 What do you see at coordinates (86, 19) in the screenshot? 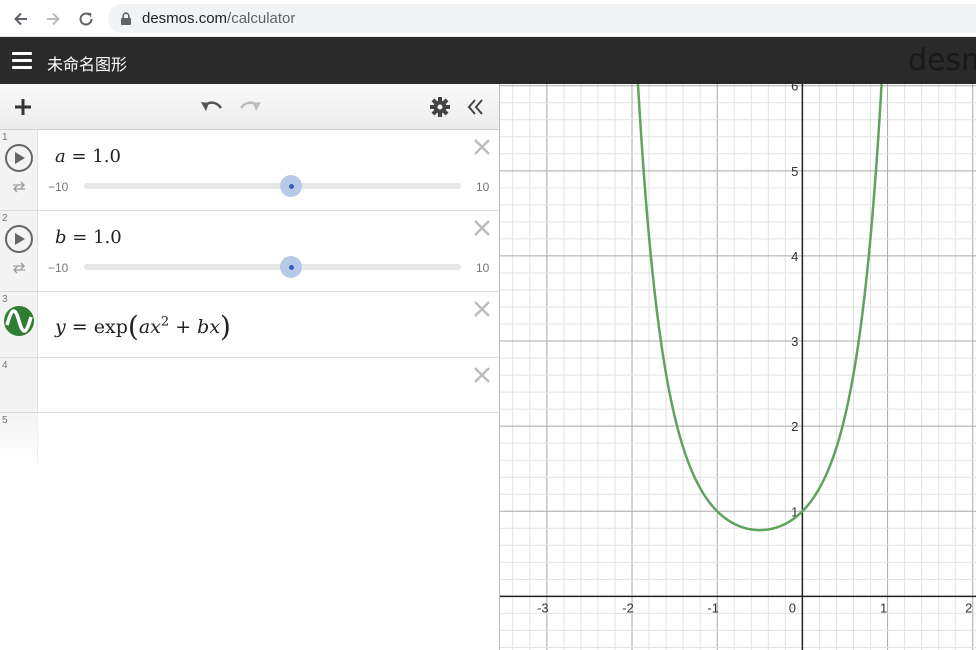
I see `reload-icon` at bounding box center [86, 19].